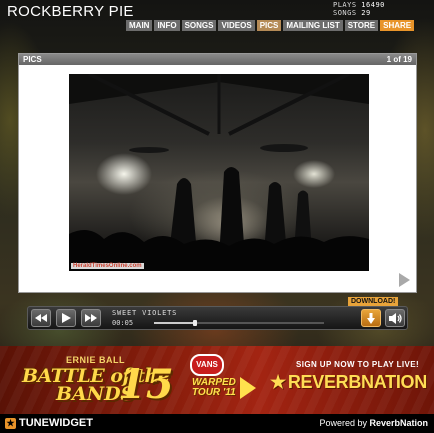 The width and height of the screenshot is (434, 433). Describe the element at coordinates (167, 25) in the screenshot. I see `tab-info: INFO` at that location.